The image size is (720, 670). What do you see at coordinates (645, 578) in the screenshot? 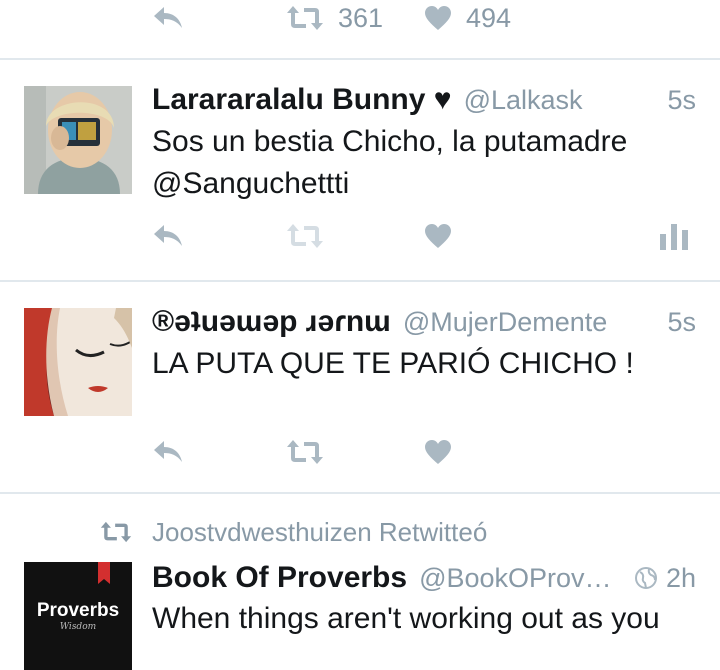
I see `globe-icon` at bounding box center [645, 578].